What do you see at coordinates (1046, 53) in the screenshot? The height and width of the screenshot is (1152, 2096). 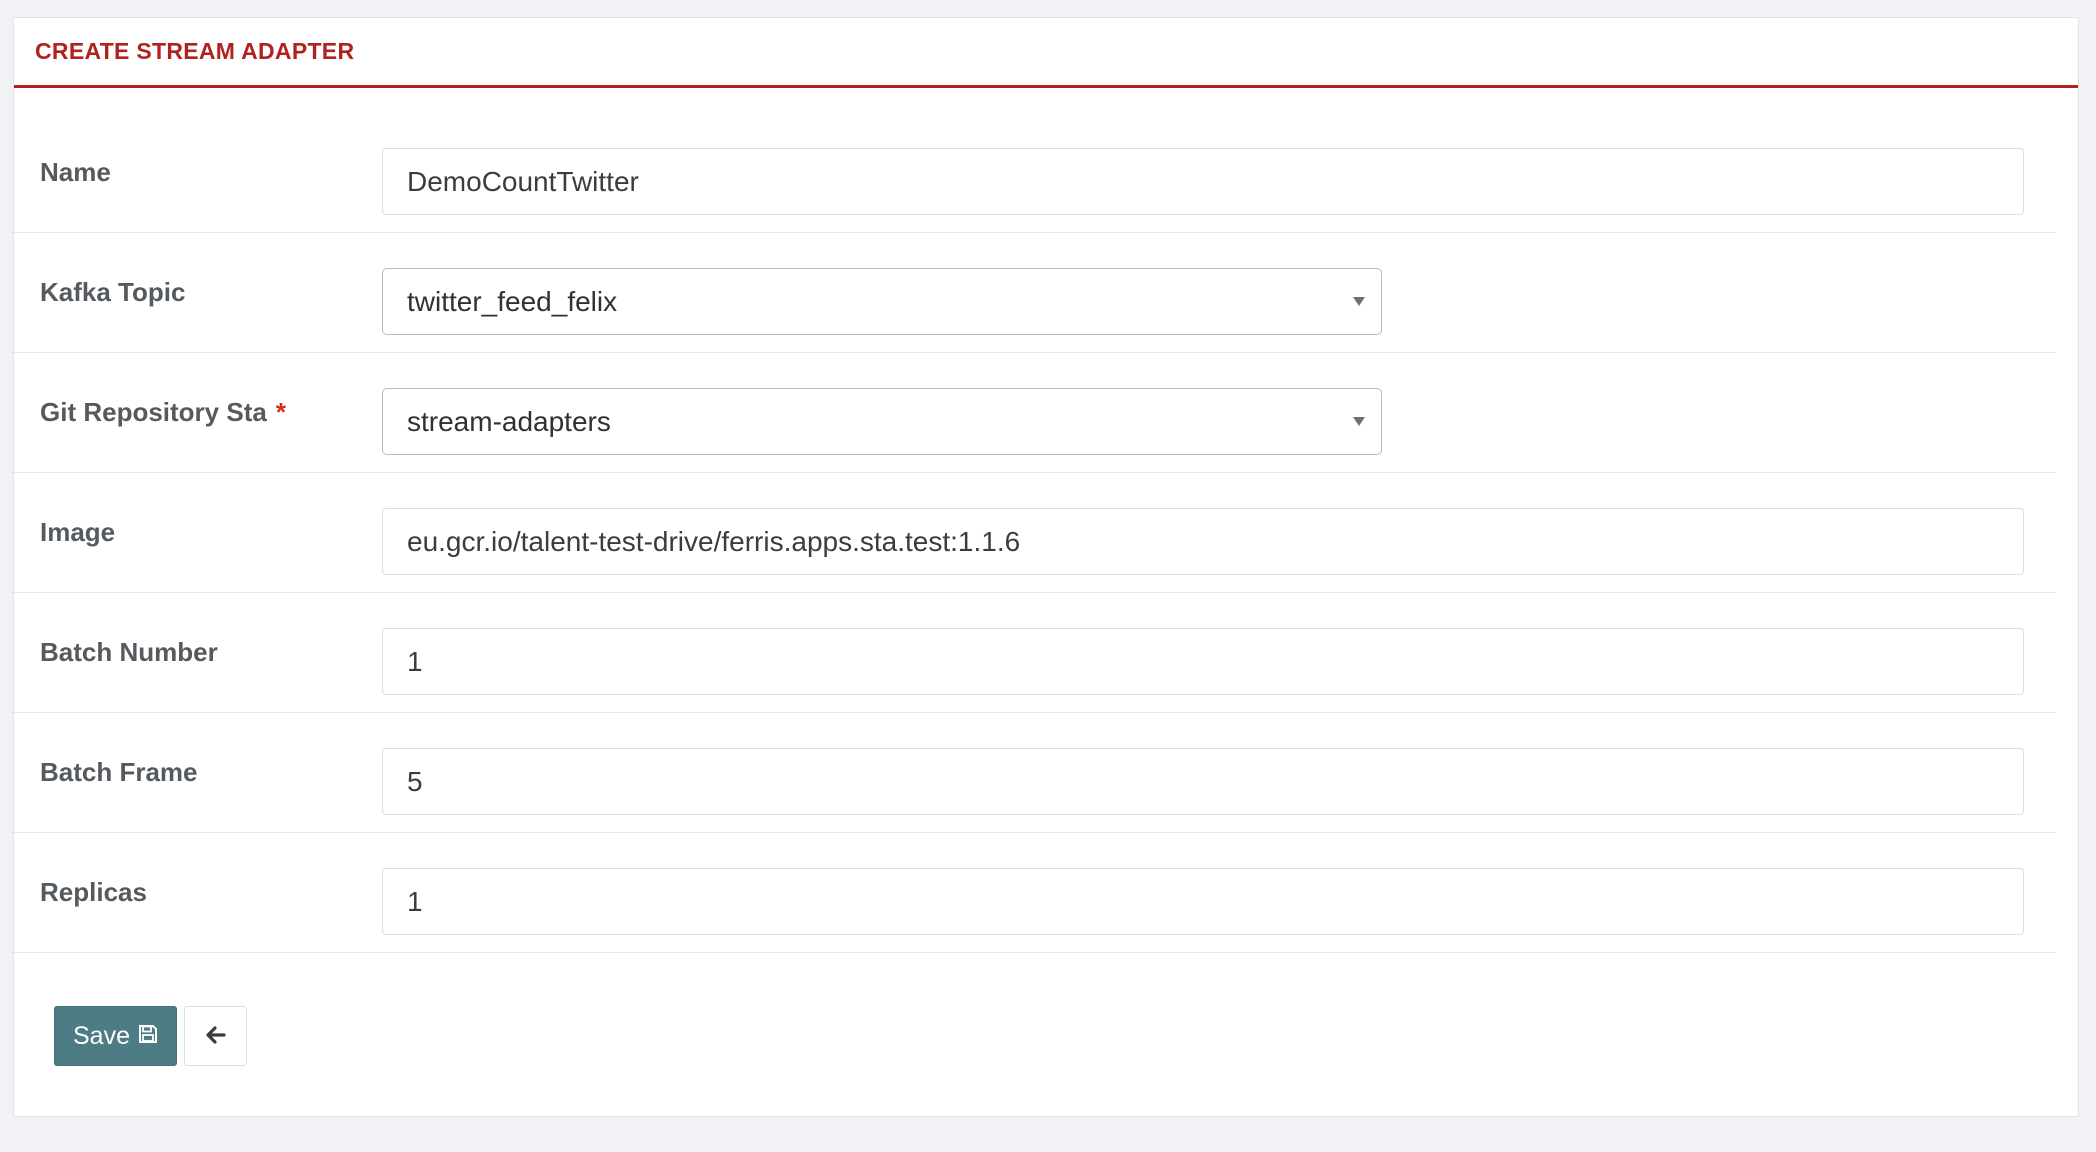 I see `panel-header: CREATE STREAM ADAPTER` at bounding box center [1046, 53].